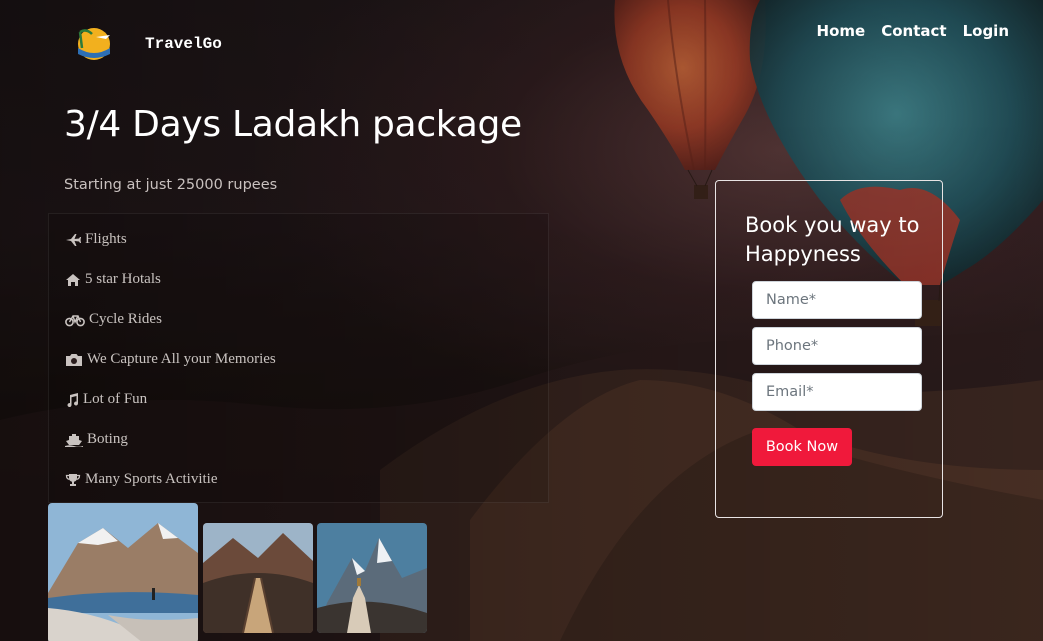 This screenshot has height=641, width=1043. What do you see at coordinates (141, 479) in the screenshot?
I see `feature-item: Many Sports Activitie` at bounding box center [141, 479].